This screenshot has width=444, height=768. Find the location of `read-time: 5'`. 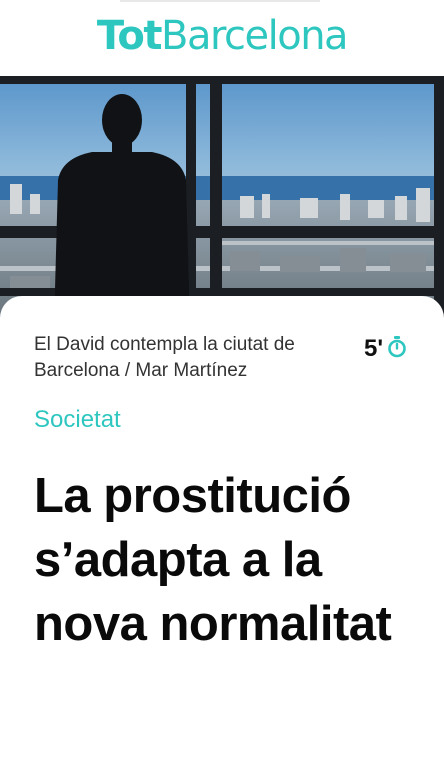

read-time: 5' is located at coordinates (385, 348).